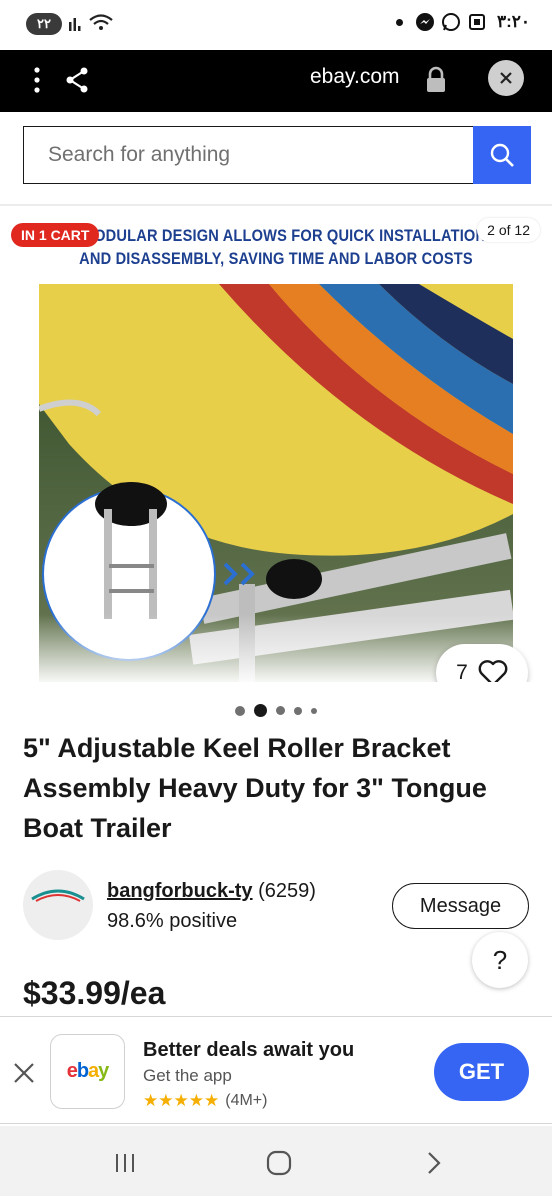 This screenshot has height=1196, width=552. I want to click on search-icon, so click(502, 155).